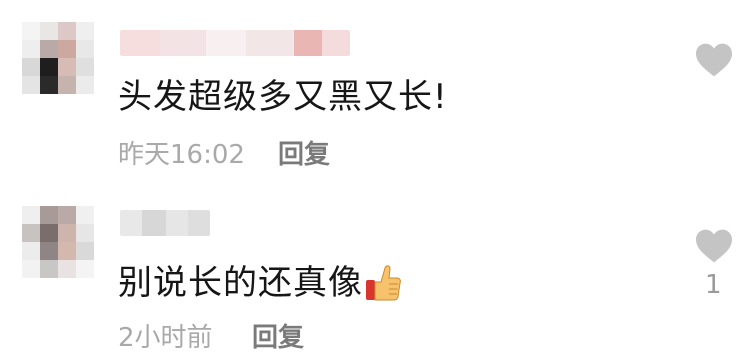 The image size is (752, 358). What do you see at coordinates (181, 155) in the screenshot?
I see `comment-time: 昨天16:02` at bounding box center [181, 155].